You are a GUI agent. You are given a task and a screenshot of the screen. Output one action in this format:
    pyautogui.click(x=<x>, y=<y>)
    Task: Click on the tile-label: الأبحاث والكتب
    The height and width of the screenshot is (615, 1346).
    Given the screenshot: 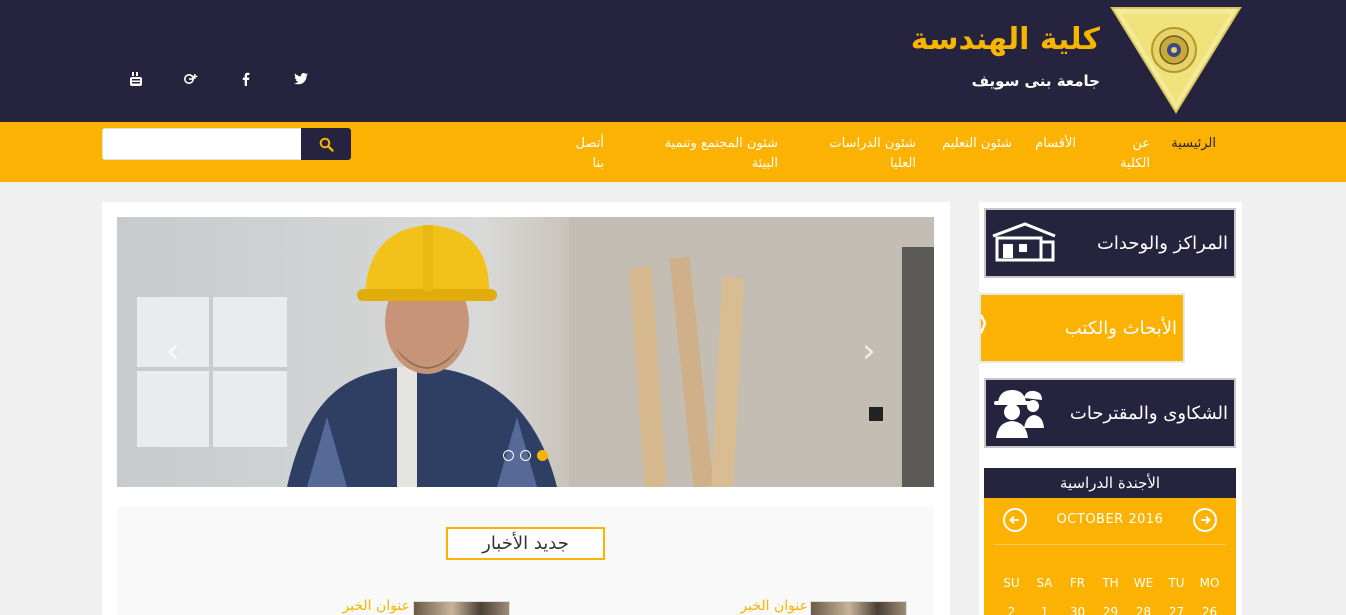 What is the action you would take?
    pyautogui.click(x=1120, y=328)
    